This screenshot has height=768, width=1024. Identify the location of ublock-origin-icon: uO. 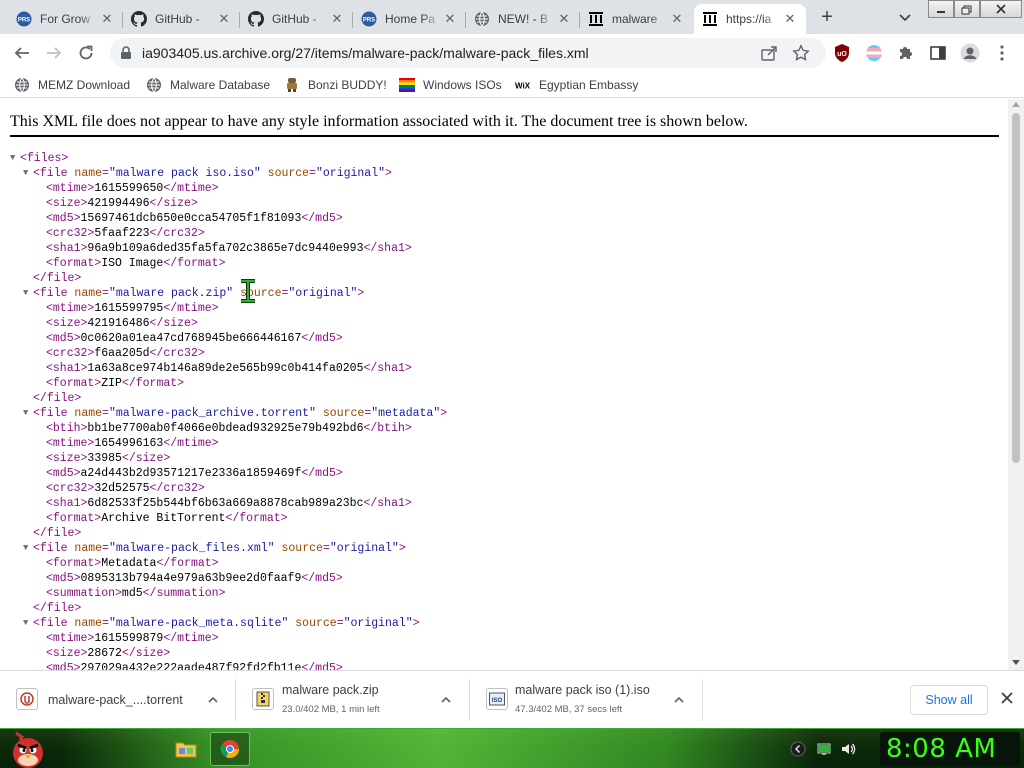
(842, 53).